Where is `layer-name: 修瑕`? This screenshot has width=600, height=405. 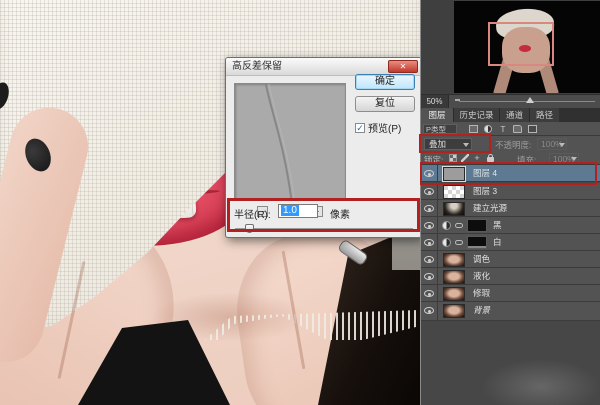
layer-name: 修瑕 is located at coordinates (482, 293).